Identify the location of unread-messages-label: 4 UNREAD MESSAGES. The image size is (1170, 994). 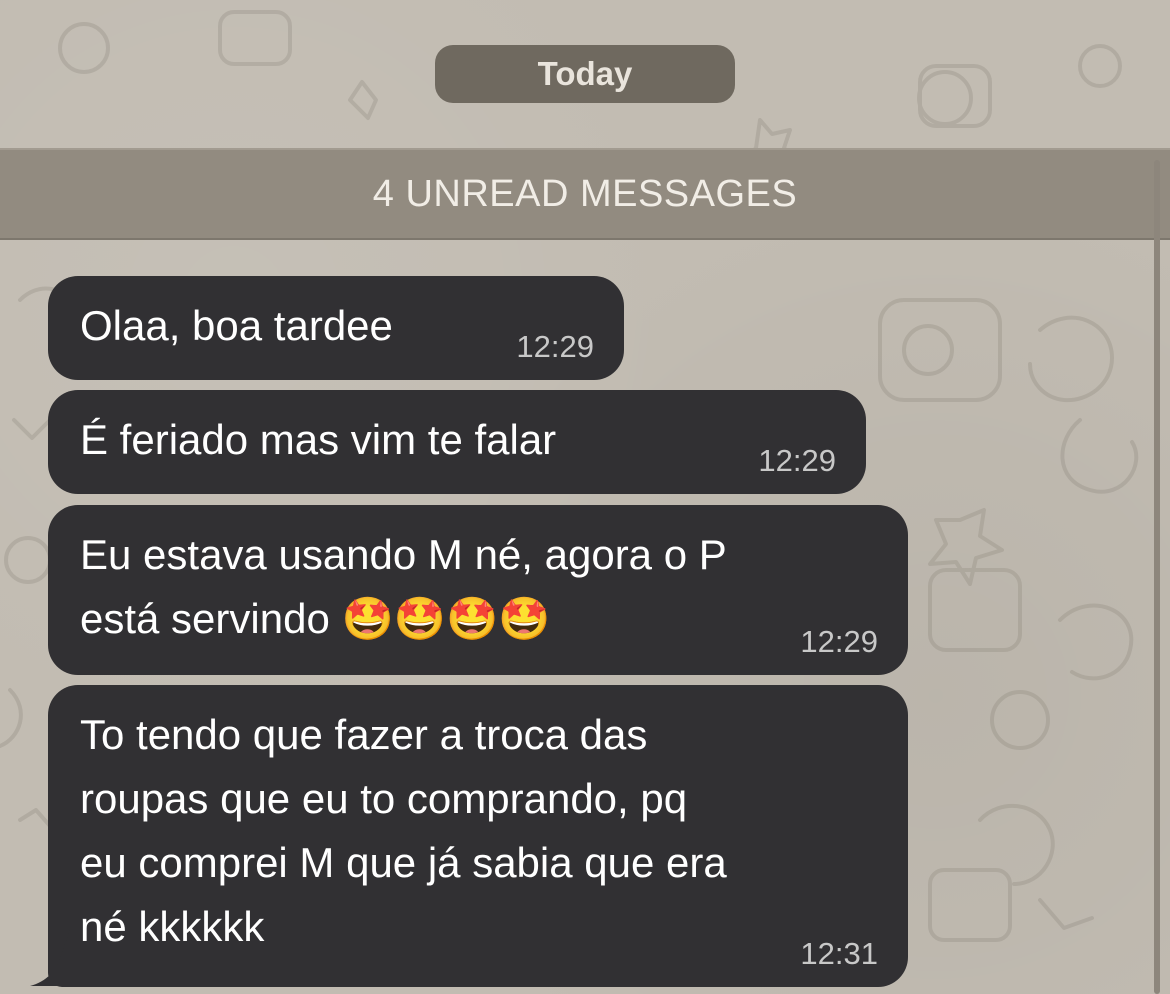
(585, 194).